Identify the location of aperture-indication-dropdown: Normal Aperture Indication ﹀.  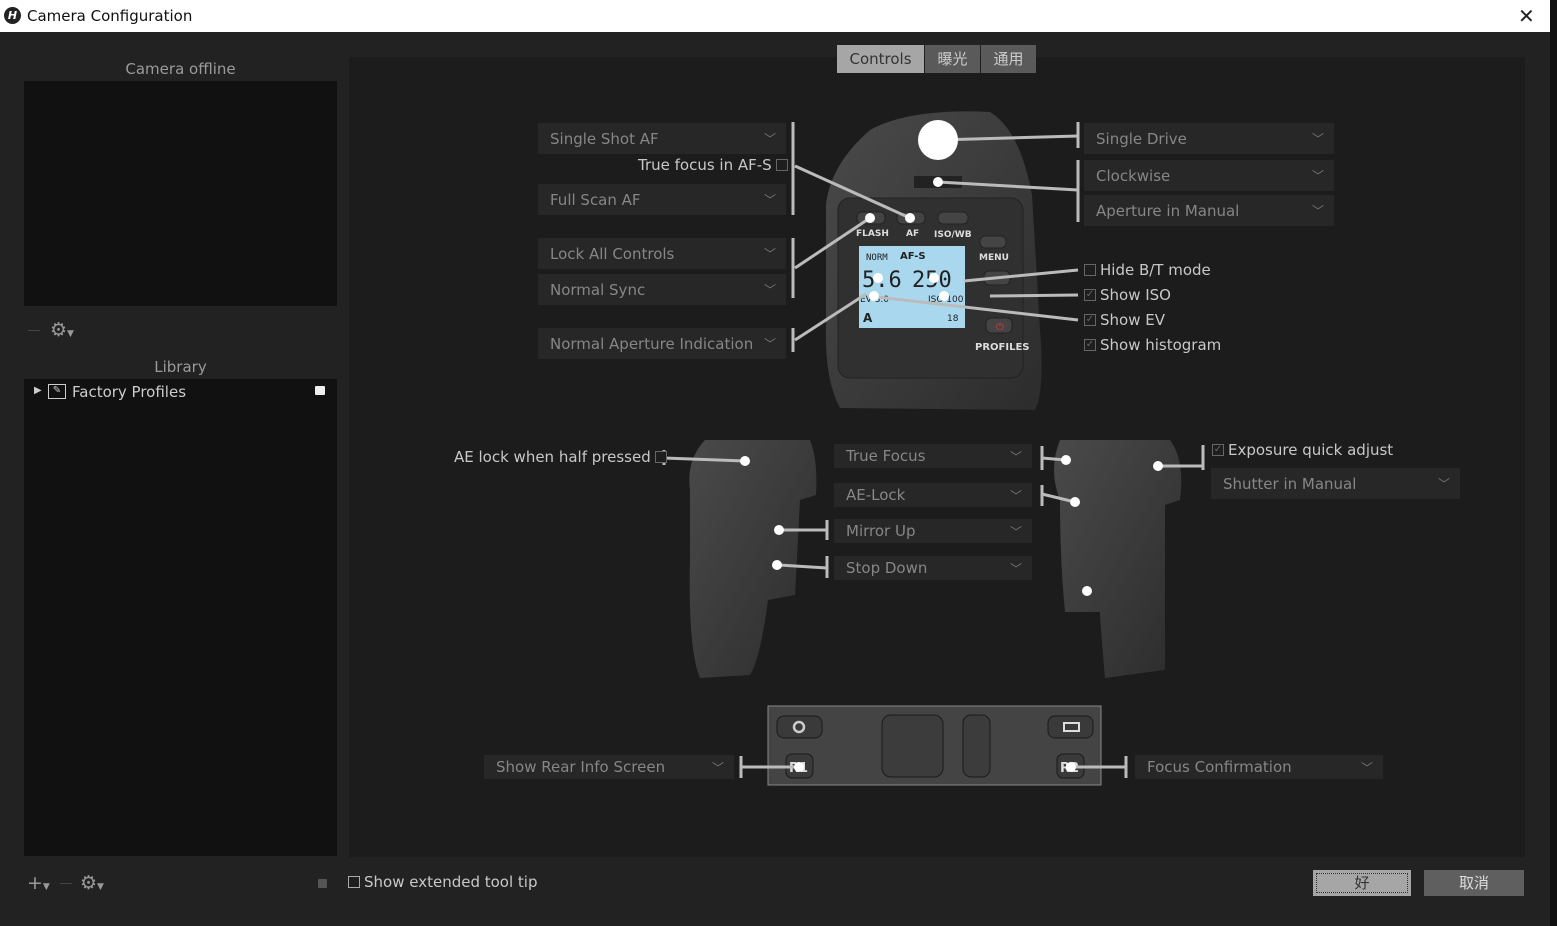
(662, 343).